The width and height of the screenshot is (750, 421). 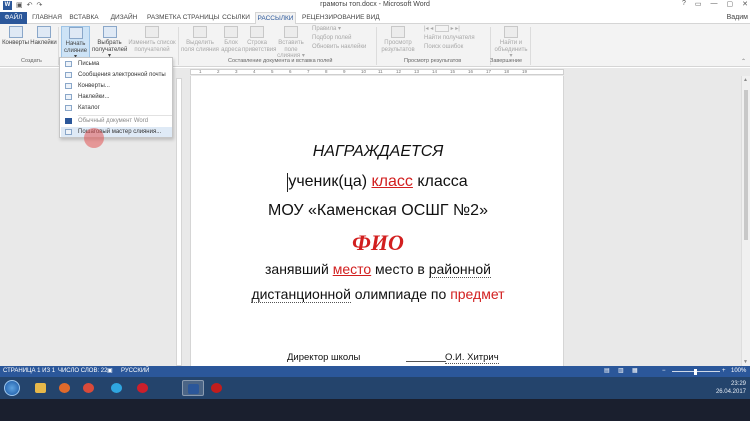 I want to click on tab-insert: ВСТАВКА, so click(x=84, y=18).